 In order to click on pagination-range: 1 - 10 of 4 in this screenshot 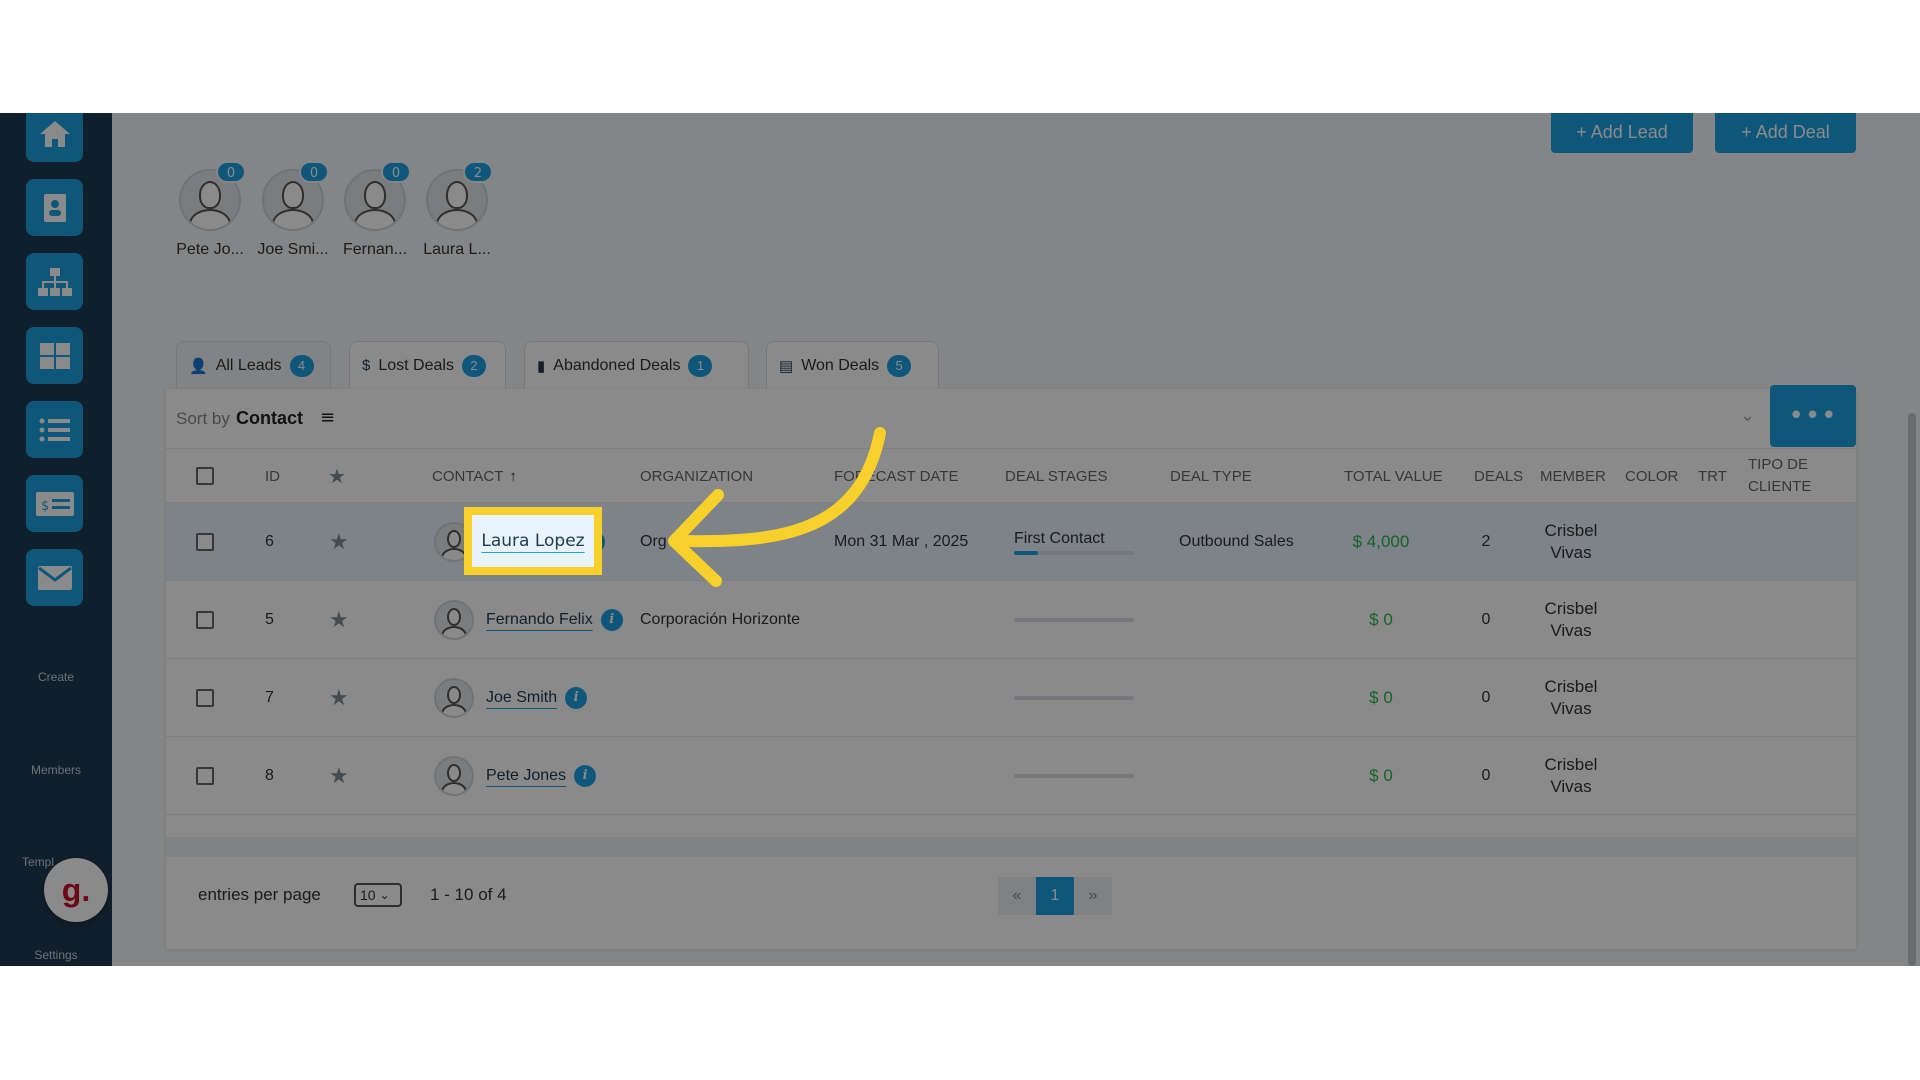, I will do `click(468, 894)`.